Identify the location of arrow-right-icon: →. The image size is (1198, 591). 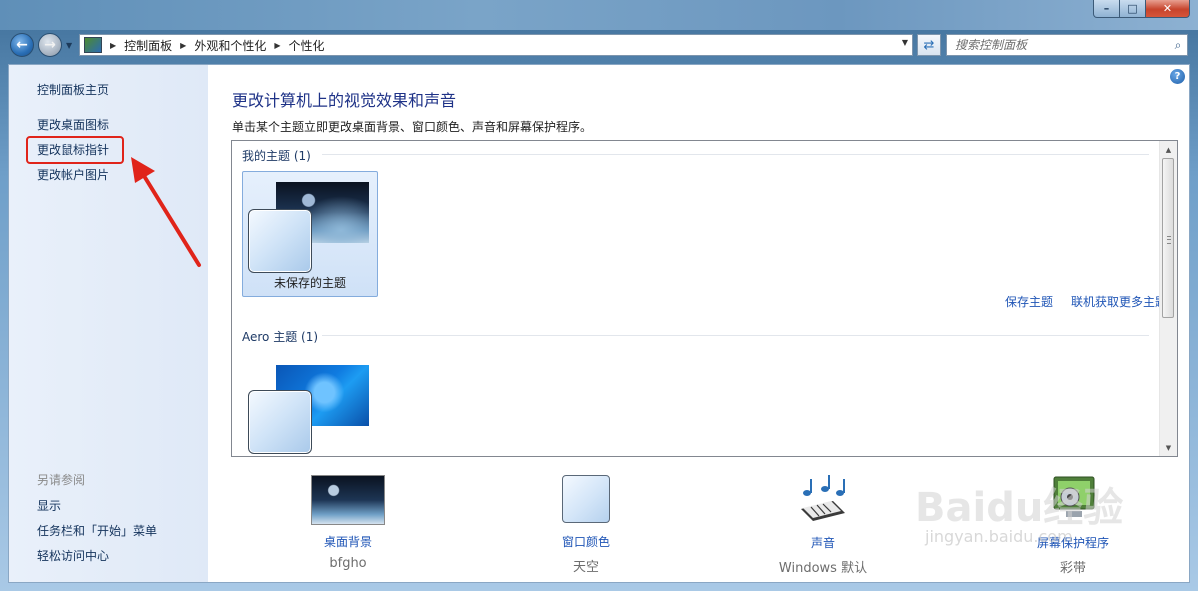
(50, 45).